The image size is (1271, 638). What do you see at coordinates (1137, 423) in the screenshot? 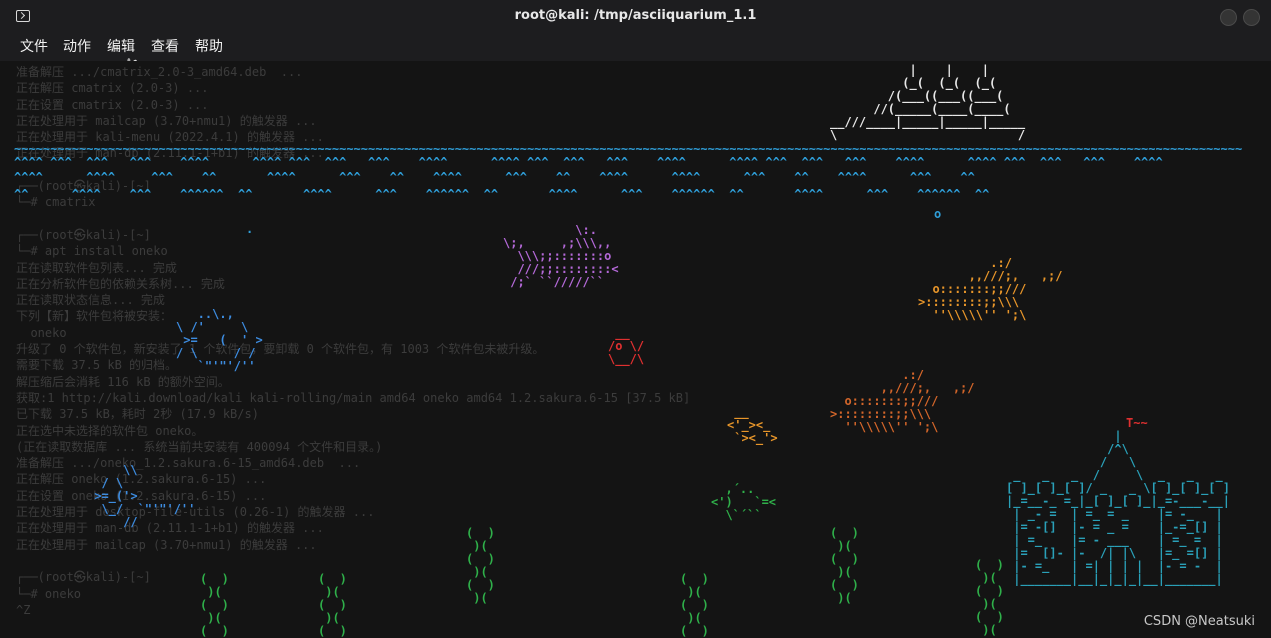
I see `castle-flag: T~~` at bounding box center [1137, 423].